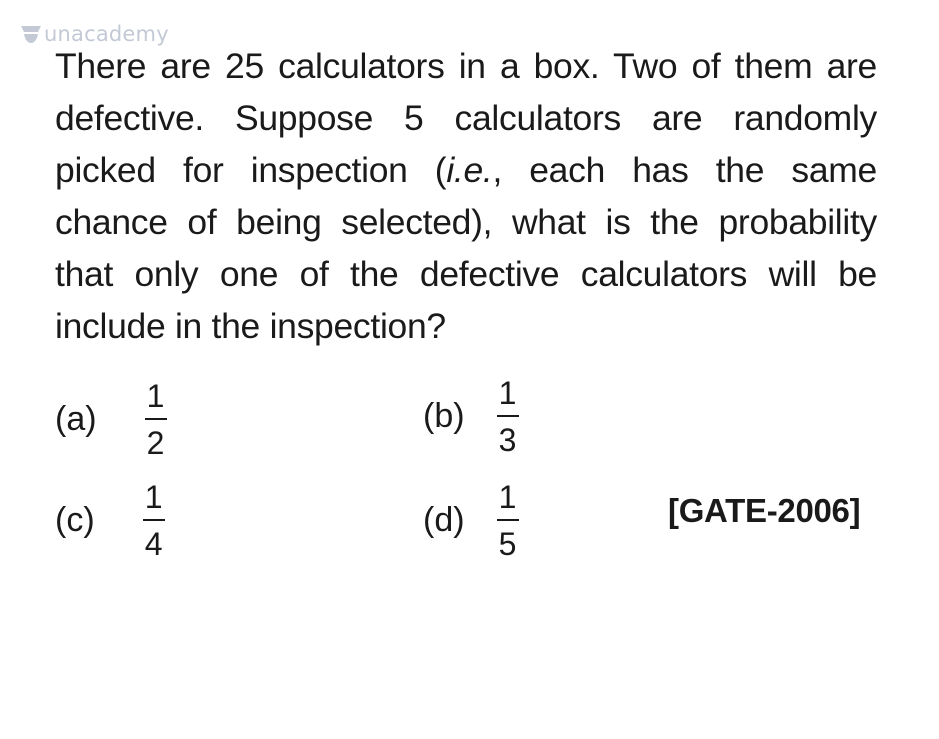  Describe the element at coordinates (444, 520) in the screenshot. I see `option-d-label: (d)` at that location.